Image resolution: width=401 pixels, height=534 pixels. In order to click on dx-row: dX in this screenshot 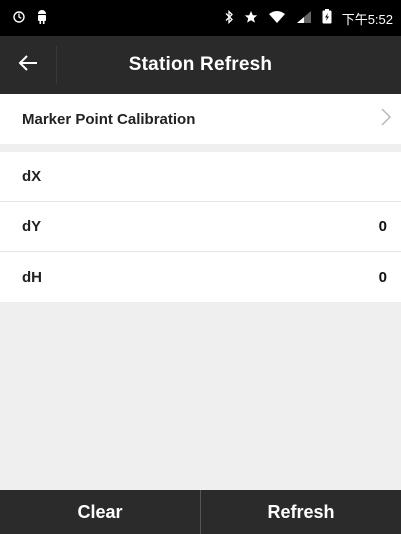, I will do `click(200, 177)`.